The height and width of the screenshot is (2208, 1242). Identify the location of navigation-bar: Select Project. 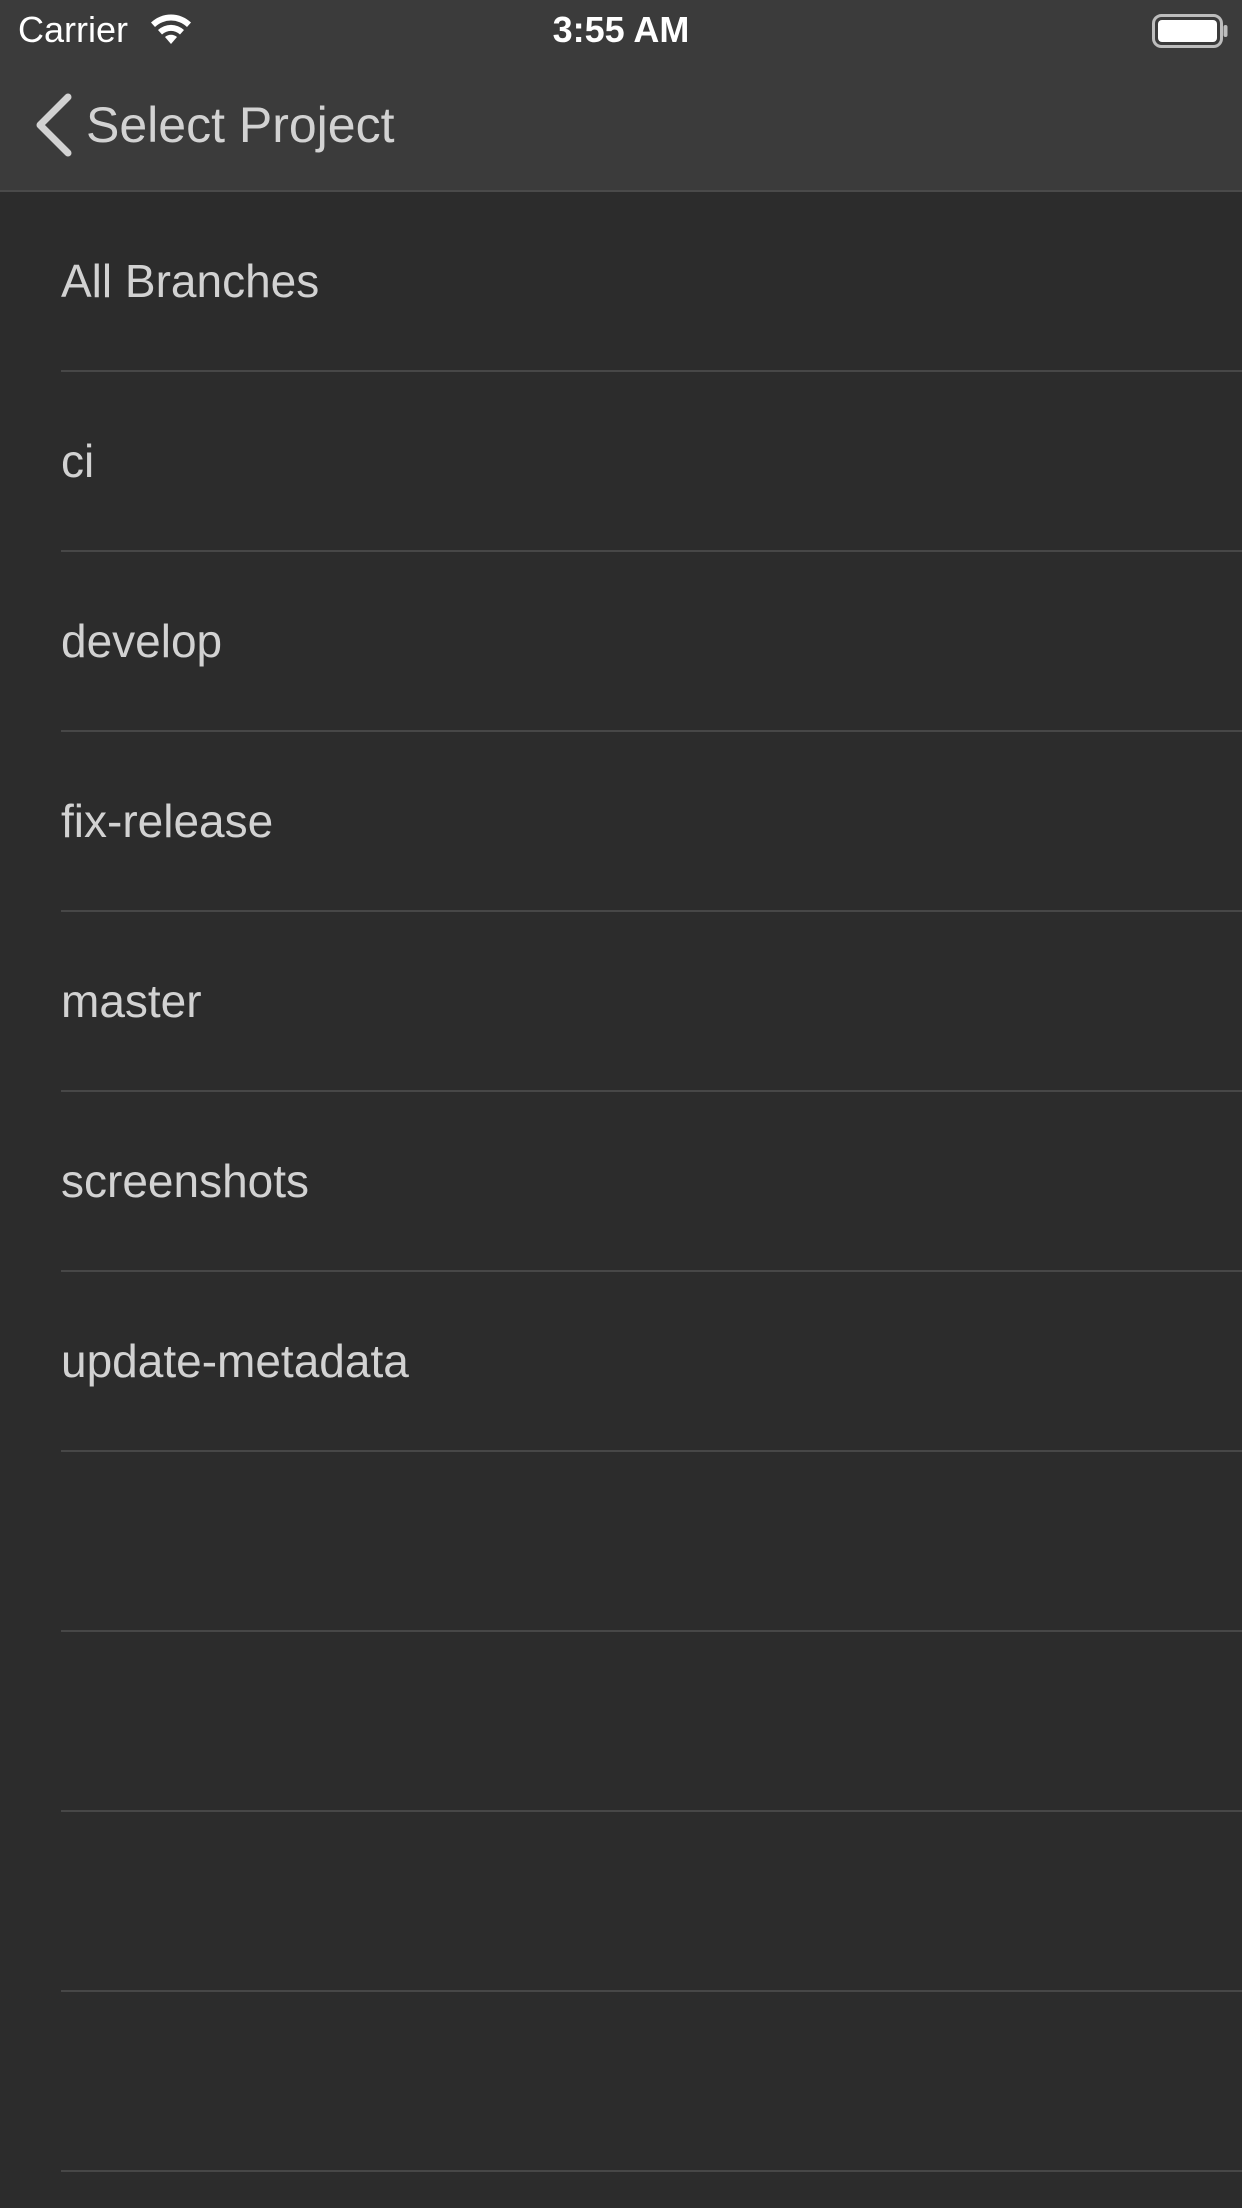
(621, 126).